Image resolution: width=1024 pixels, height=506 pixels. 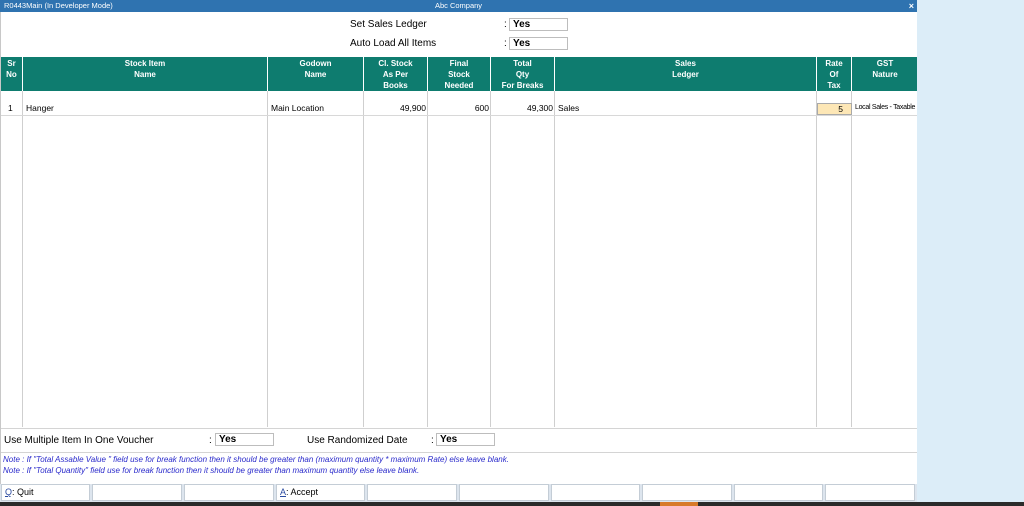 What do you see at coordinates (459, 63) in the screenshot?
I see `column-header-line: Final` at bounding box center [459, 63].